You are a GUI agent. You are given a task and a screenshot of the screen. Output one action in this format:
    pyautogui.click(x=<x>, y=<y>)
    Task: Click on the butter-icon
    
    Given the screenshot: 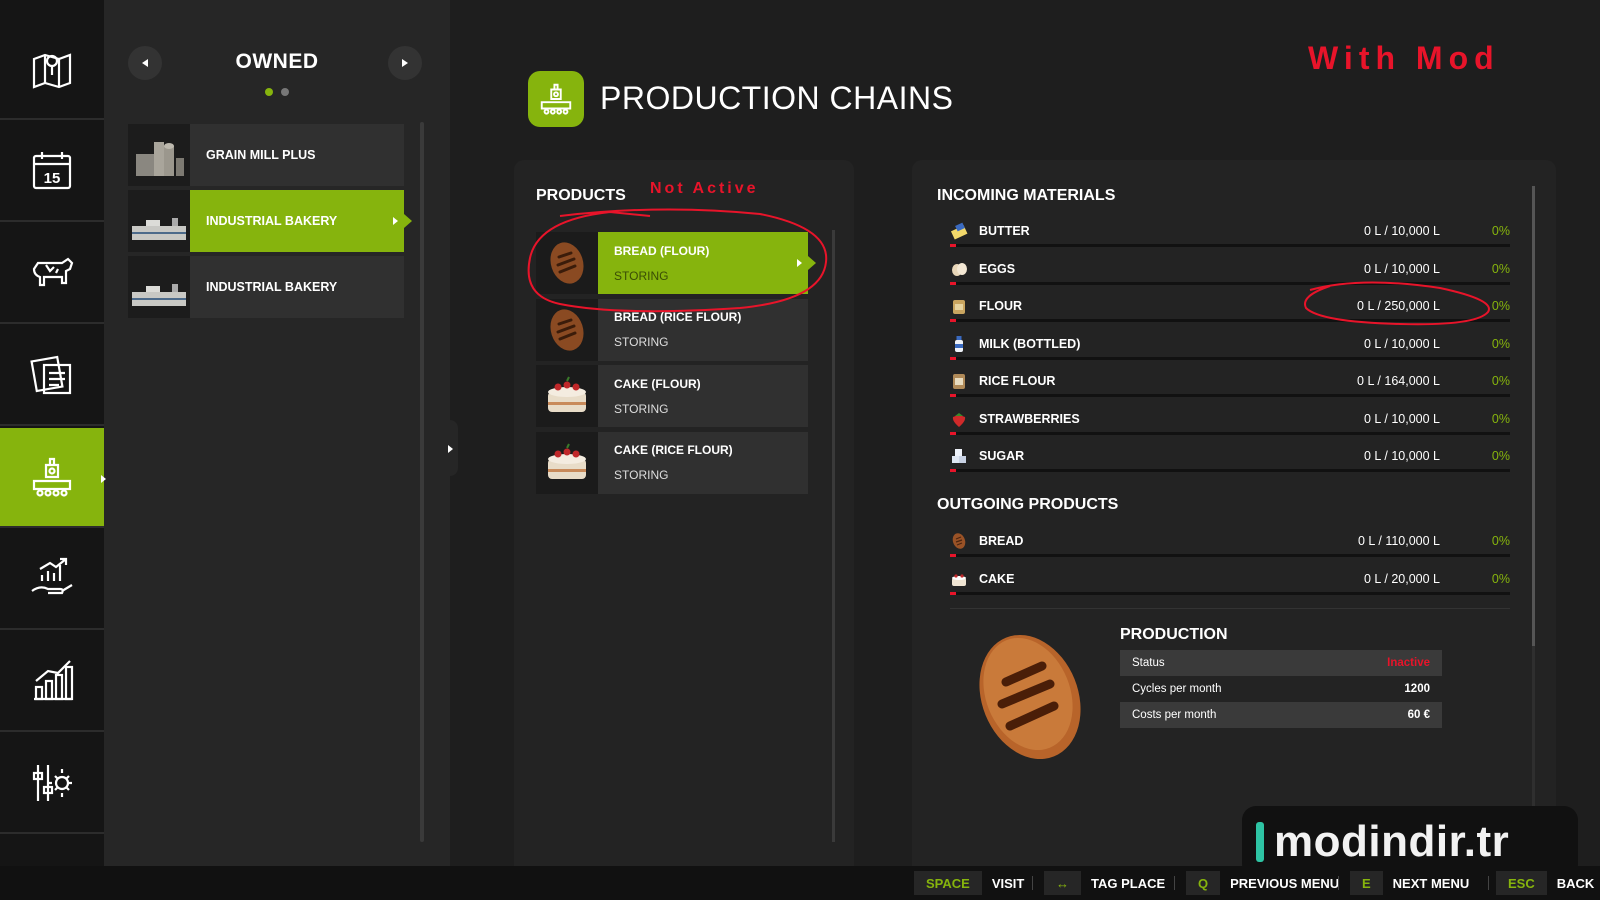 What is the action you would take?
    pyautogui.click(x=959, y=231)
    